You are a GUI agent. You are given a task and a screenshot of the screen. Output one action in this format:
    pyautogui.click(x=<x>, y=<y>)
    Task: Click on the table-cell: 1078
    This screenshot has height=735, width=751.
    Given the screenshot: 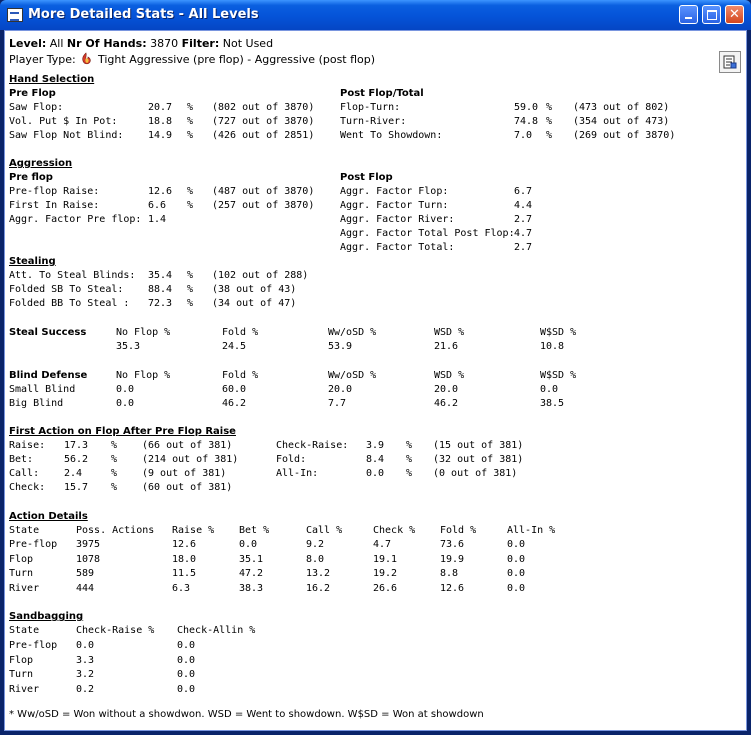 What is the action you would take?
    pyautogui.click(x=88, y=559)
    